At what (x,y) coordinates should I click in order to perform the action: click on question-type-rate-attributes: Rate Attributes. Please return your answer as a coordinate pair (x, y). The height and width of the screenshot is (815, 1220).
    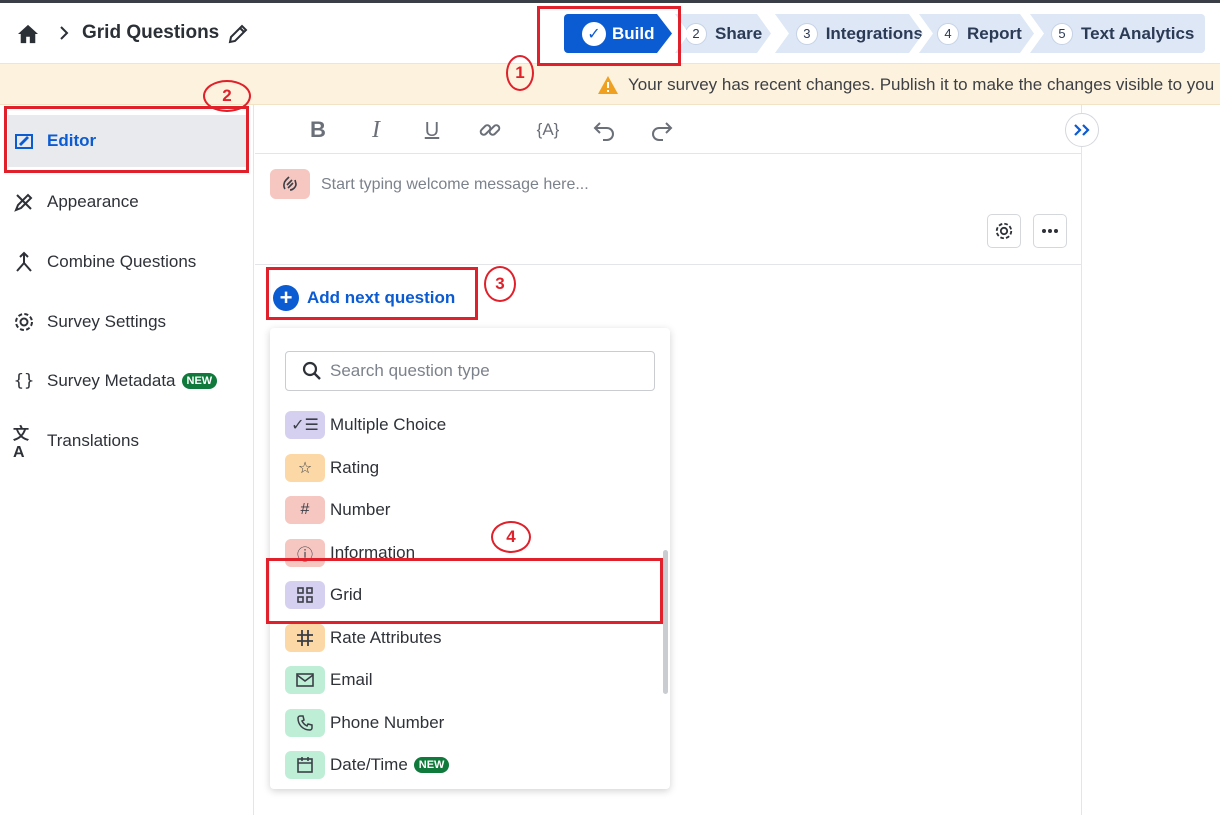
    Looking at the image, I should click on (363, 638).